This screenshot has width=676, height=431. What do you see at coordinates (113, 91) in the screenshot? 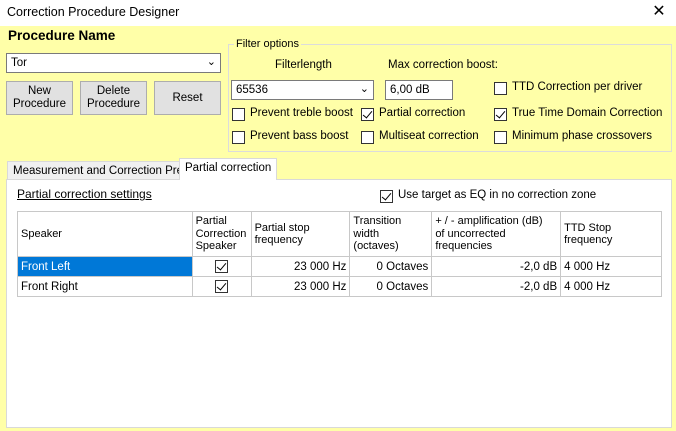
I see `delete-procedure-label-1: Delete` at bounding box center [113, 91].